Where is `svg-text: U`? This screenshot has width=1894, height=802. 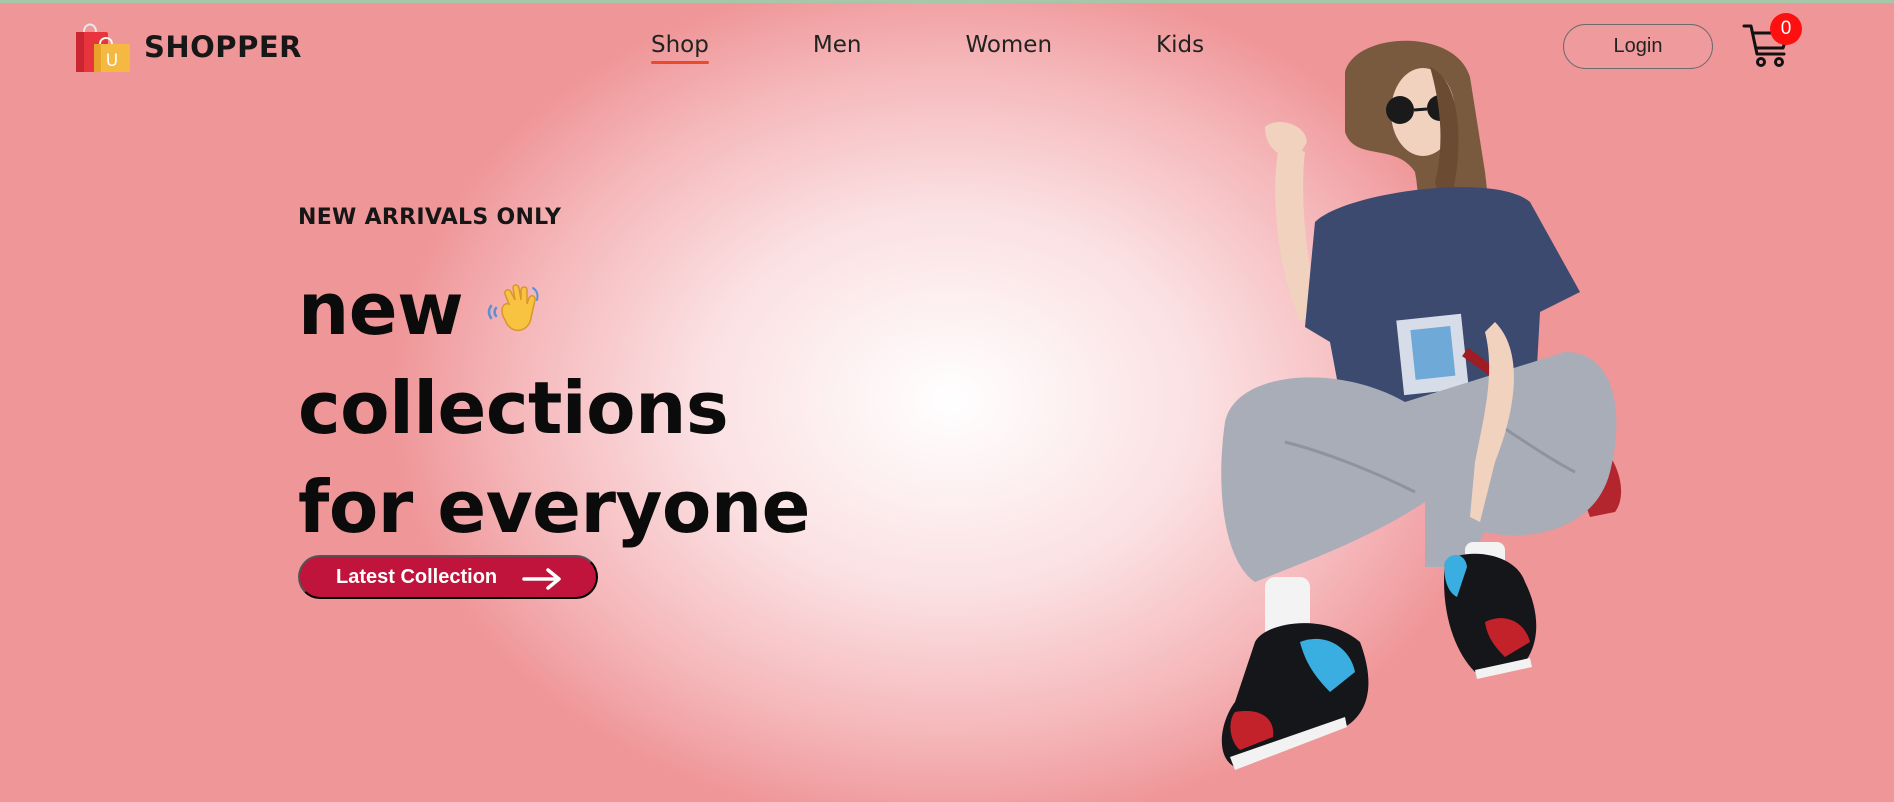 svg-text: U is located at coordinates (112, 61).